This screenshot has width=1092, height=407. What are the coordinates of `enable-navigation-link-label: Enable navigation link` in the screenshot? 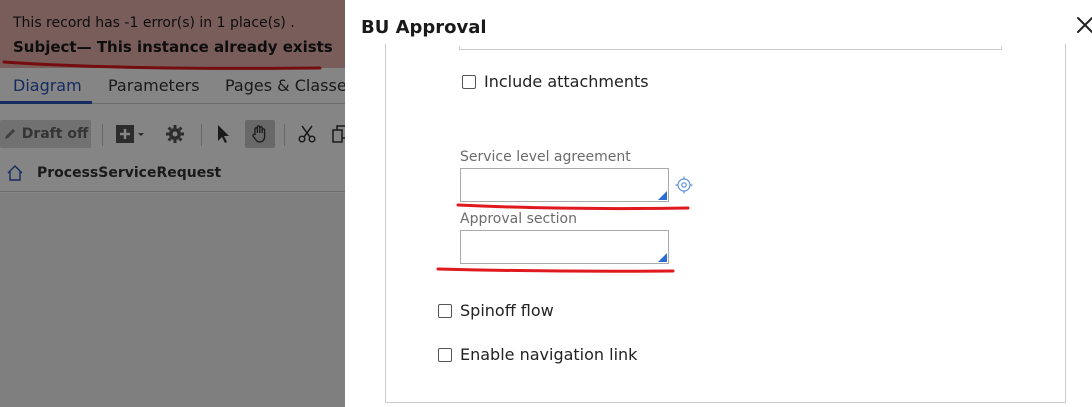 It's located at (549, 354).